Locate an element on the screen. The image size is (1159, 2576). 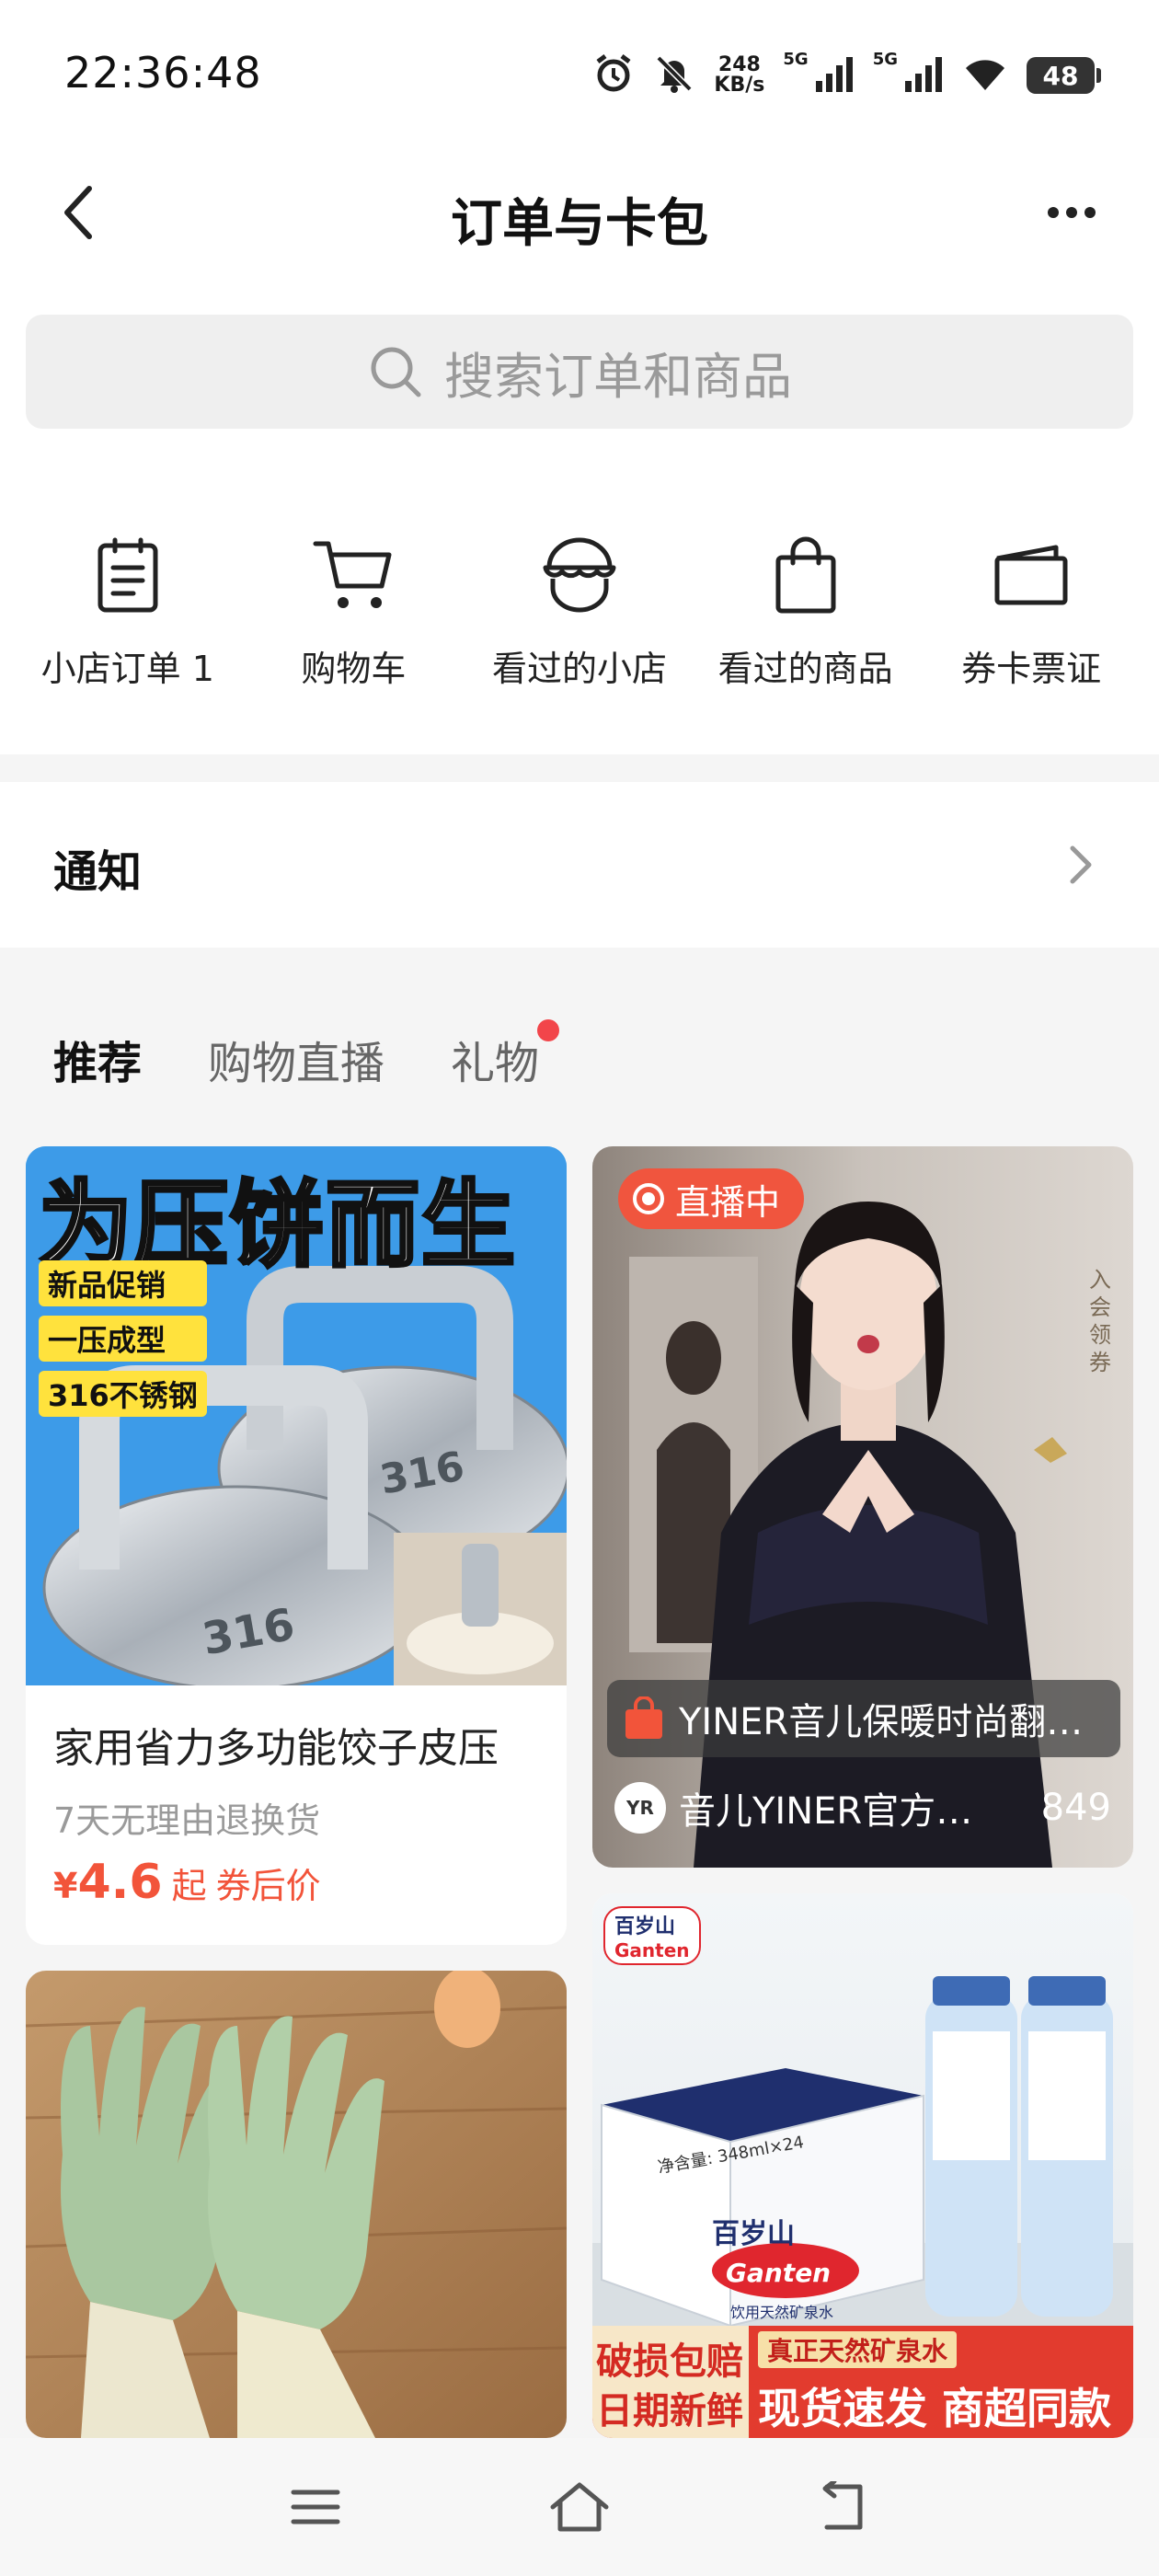
shortcut-row: 小店订单 1 购物车 看过的小店 看过的商品 券卡票证 is located at coordinates (579, 593).